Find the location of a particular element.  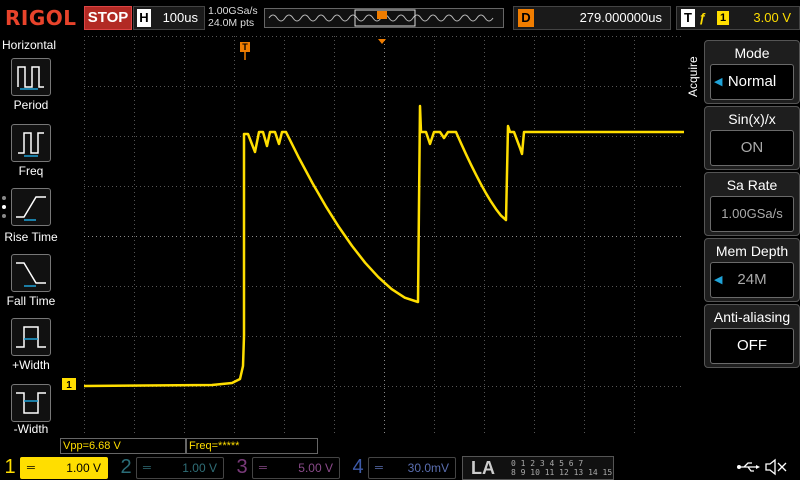

acquire-section-label: Acquire is located at coordinates (693, 77).